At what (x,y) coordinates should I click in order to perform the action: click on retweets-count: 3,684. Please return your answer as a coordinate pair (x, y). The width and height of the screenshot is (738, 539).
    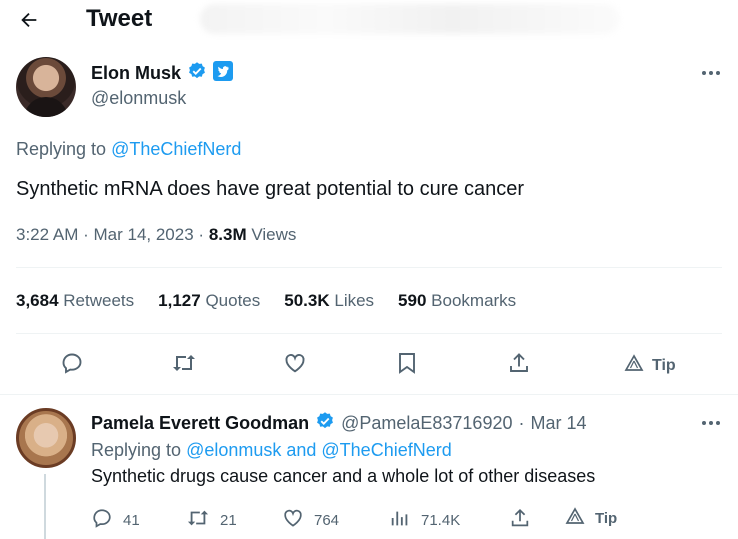
    Looking at the image, I should click on (37, 300).